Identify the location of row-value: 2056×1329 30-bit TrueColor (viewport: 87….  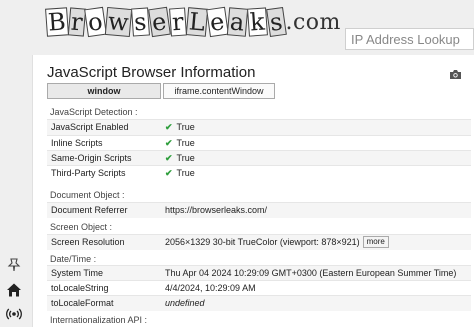
(277, 242).